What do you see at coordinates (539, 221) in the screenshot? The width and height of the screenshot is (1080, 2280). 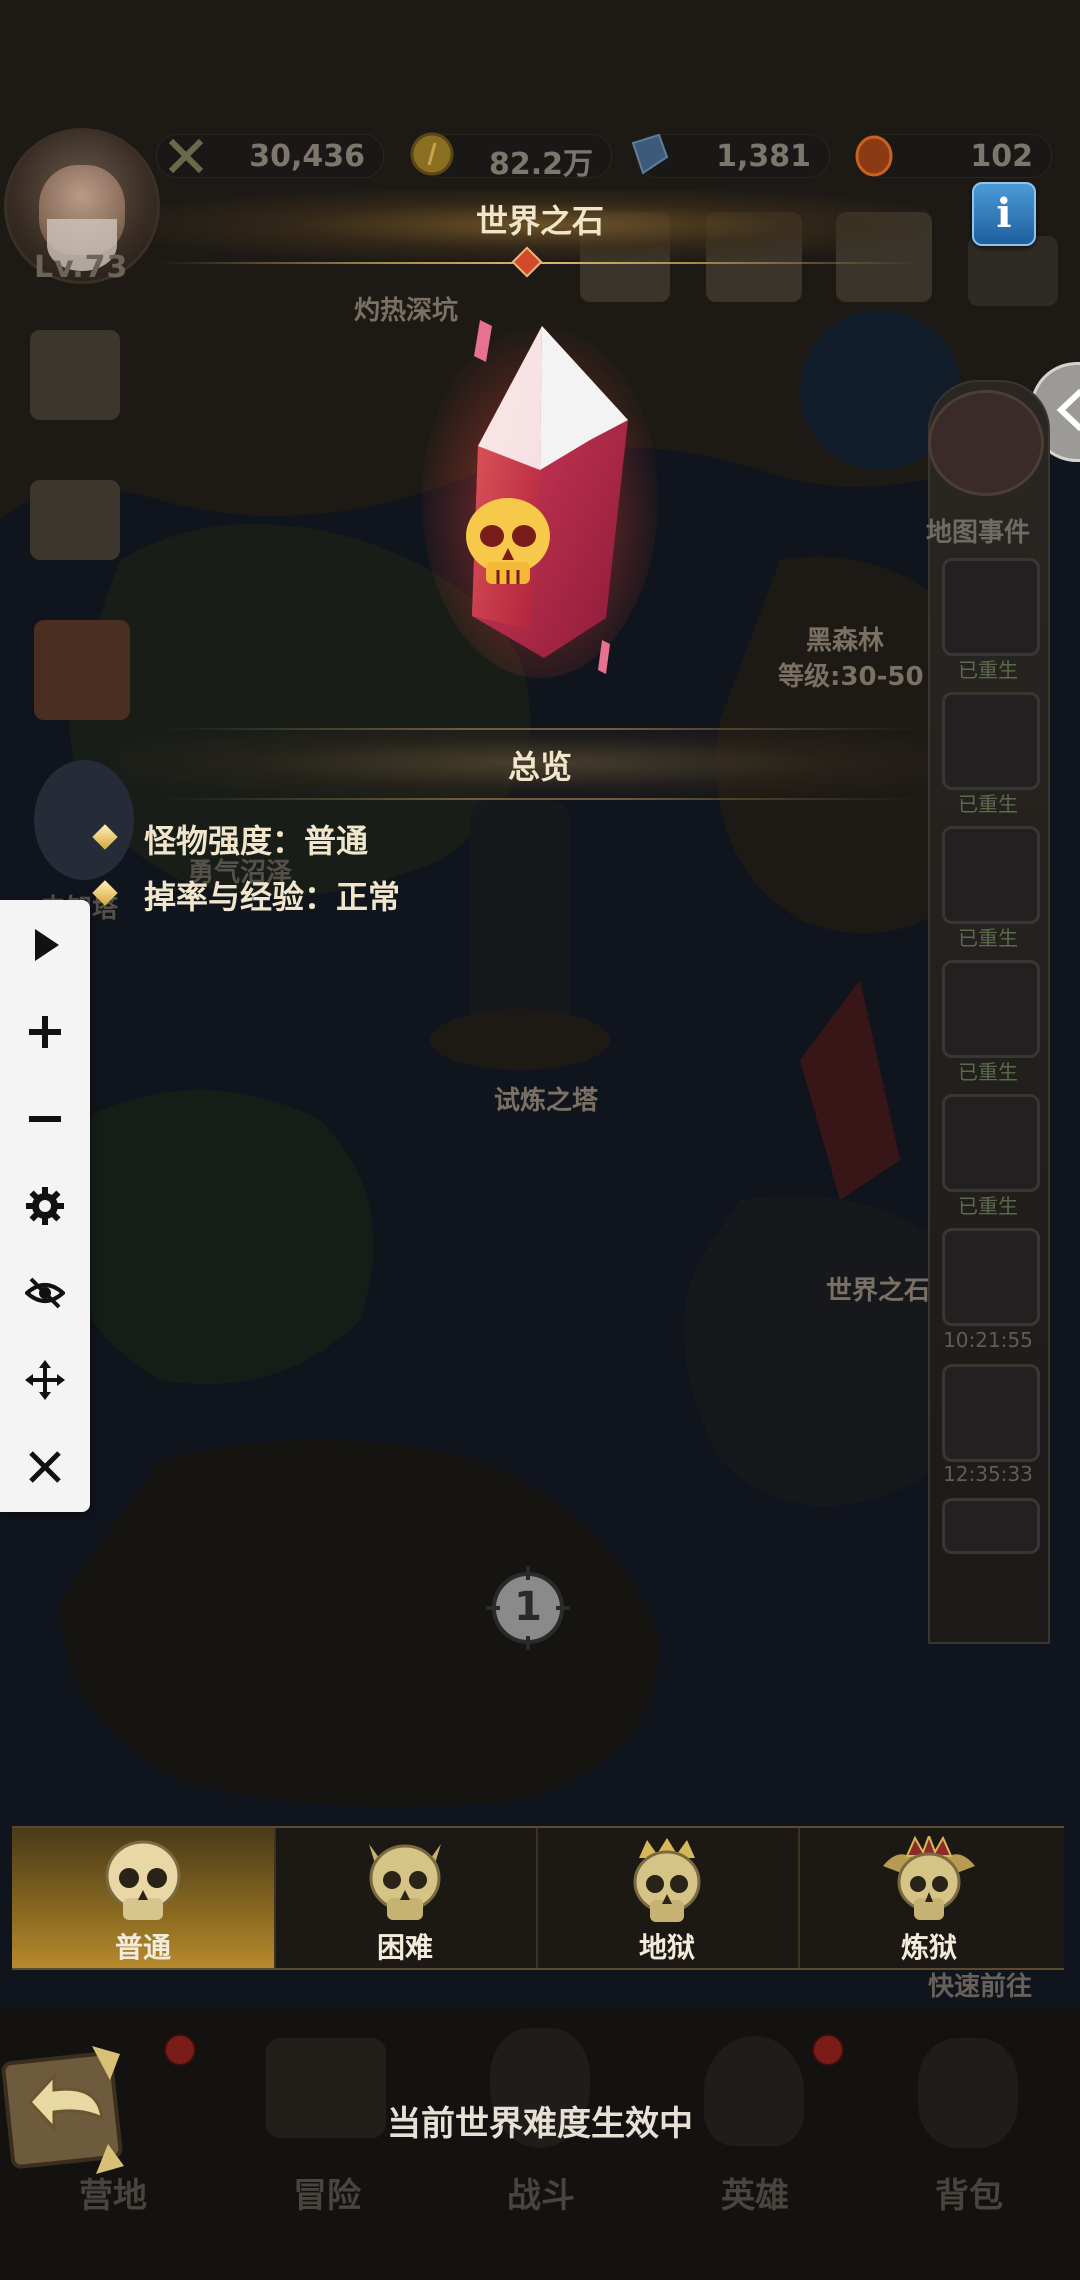 I see `dialog-title: 世界之石` at bounding box center [539, 221].